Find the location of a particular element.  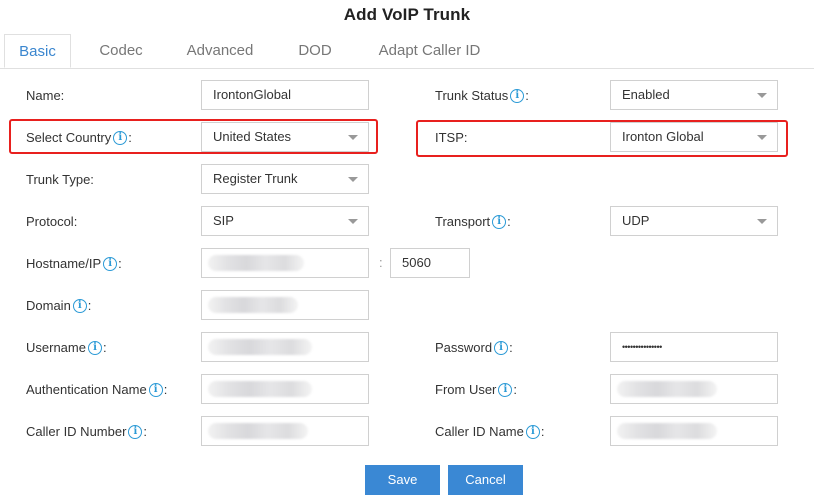

name-label: Name: is located at coordinates (45, 95).